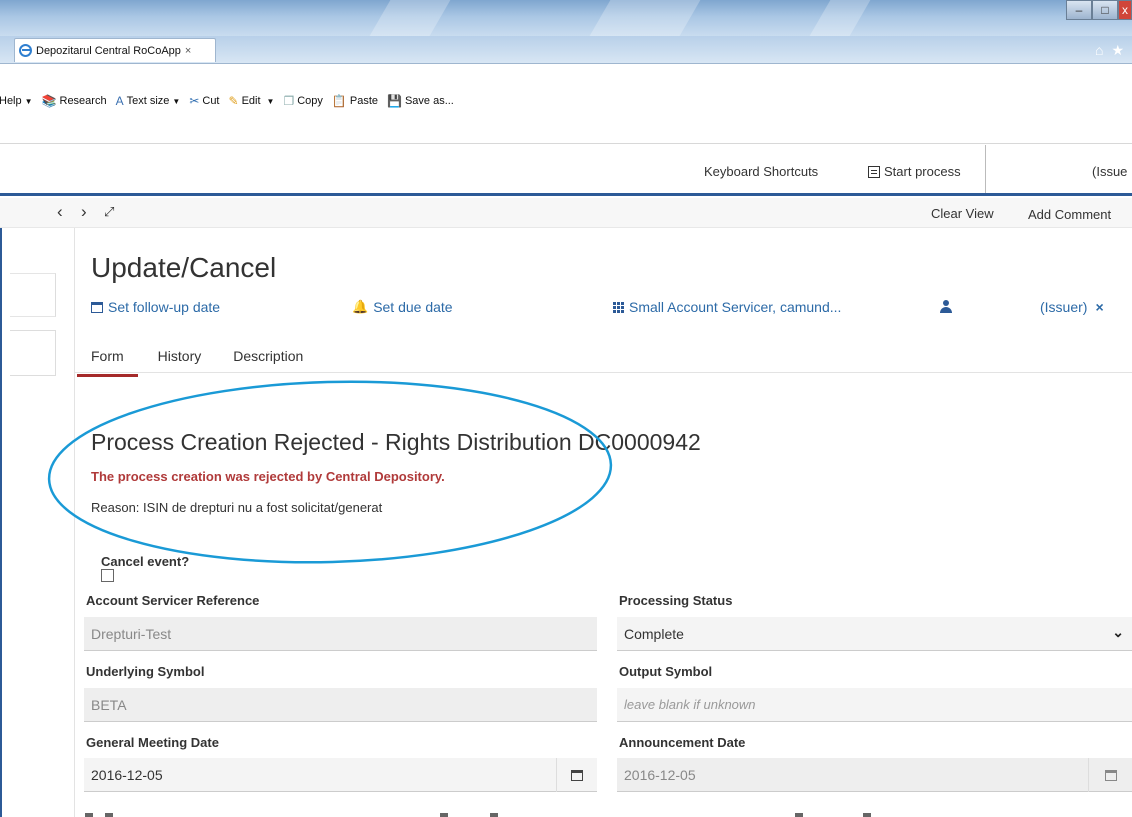 Image resolution: width=1132 pixels, height=817 pixels. I want to click on copy-label: Copy, so click(310, 101).